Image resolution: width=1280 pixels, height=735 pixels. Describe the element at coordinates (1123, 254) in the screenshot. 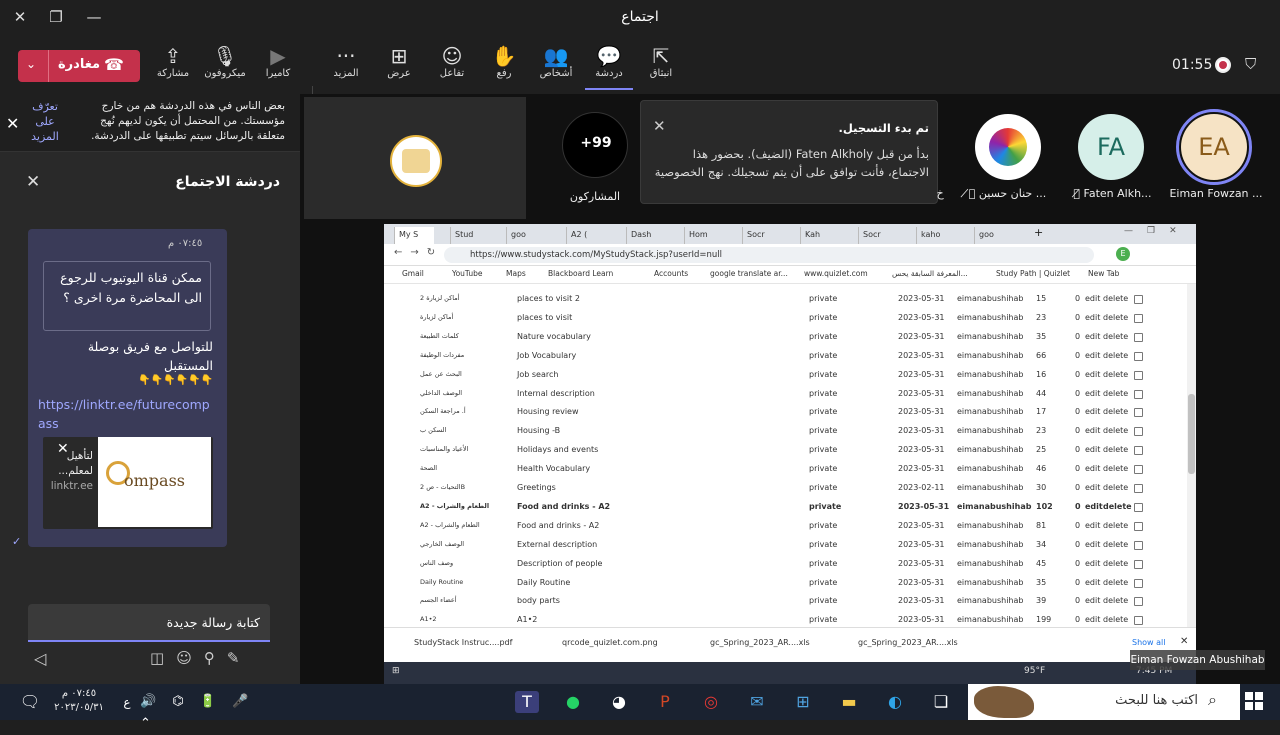

I see `profile-avatar: E` at that location.